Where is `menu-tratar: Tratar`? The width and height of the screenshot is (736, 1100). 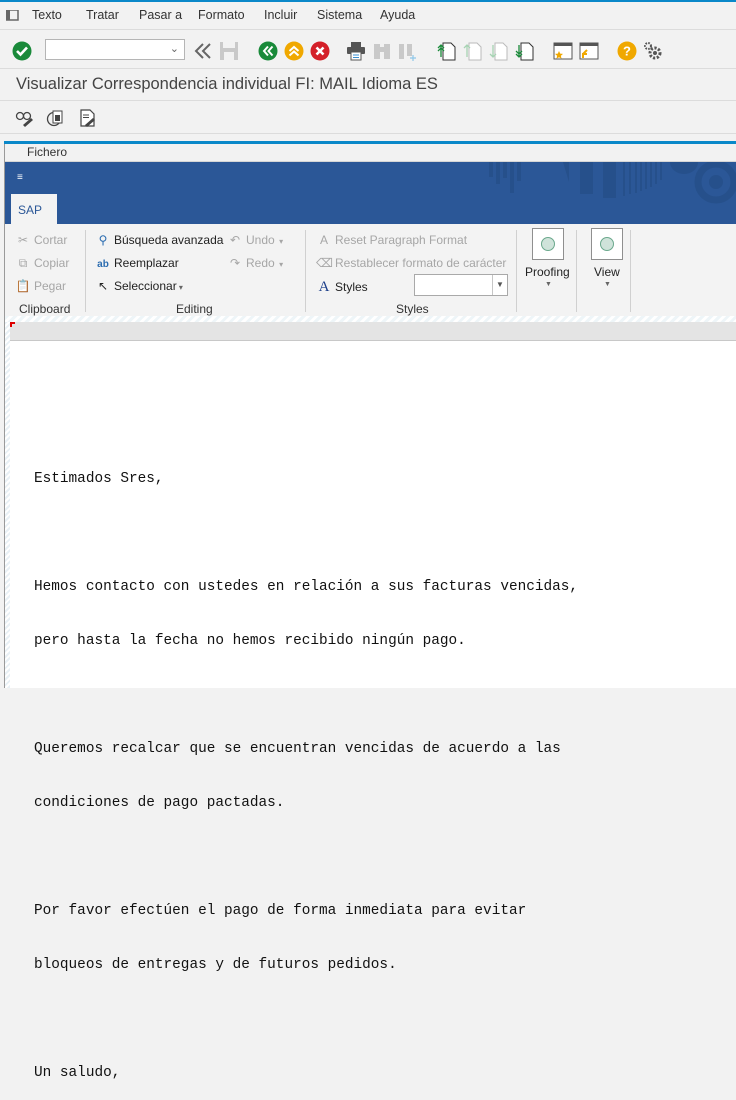
menu-tratar: Tratar is located at coordinates (102, 15).